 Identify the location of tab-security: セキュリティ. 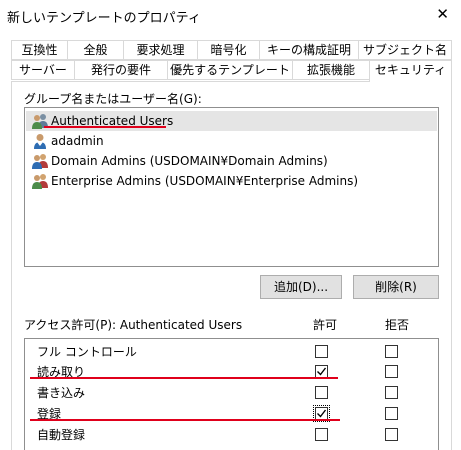
(410, 71).